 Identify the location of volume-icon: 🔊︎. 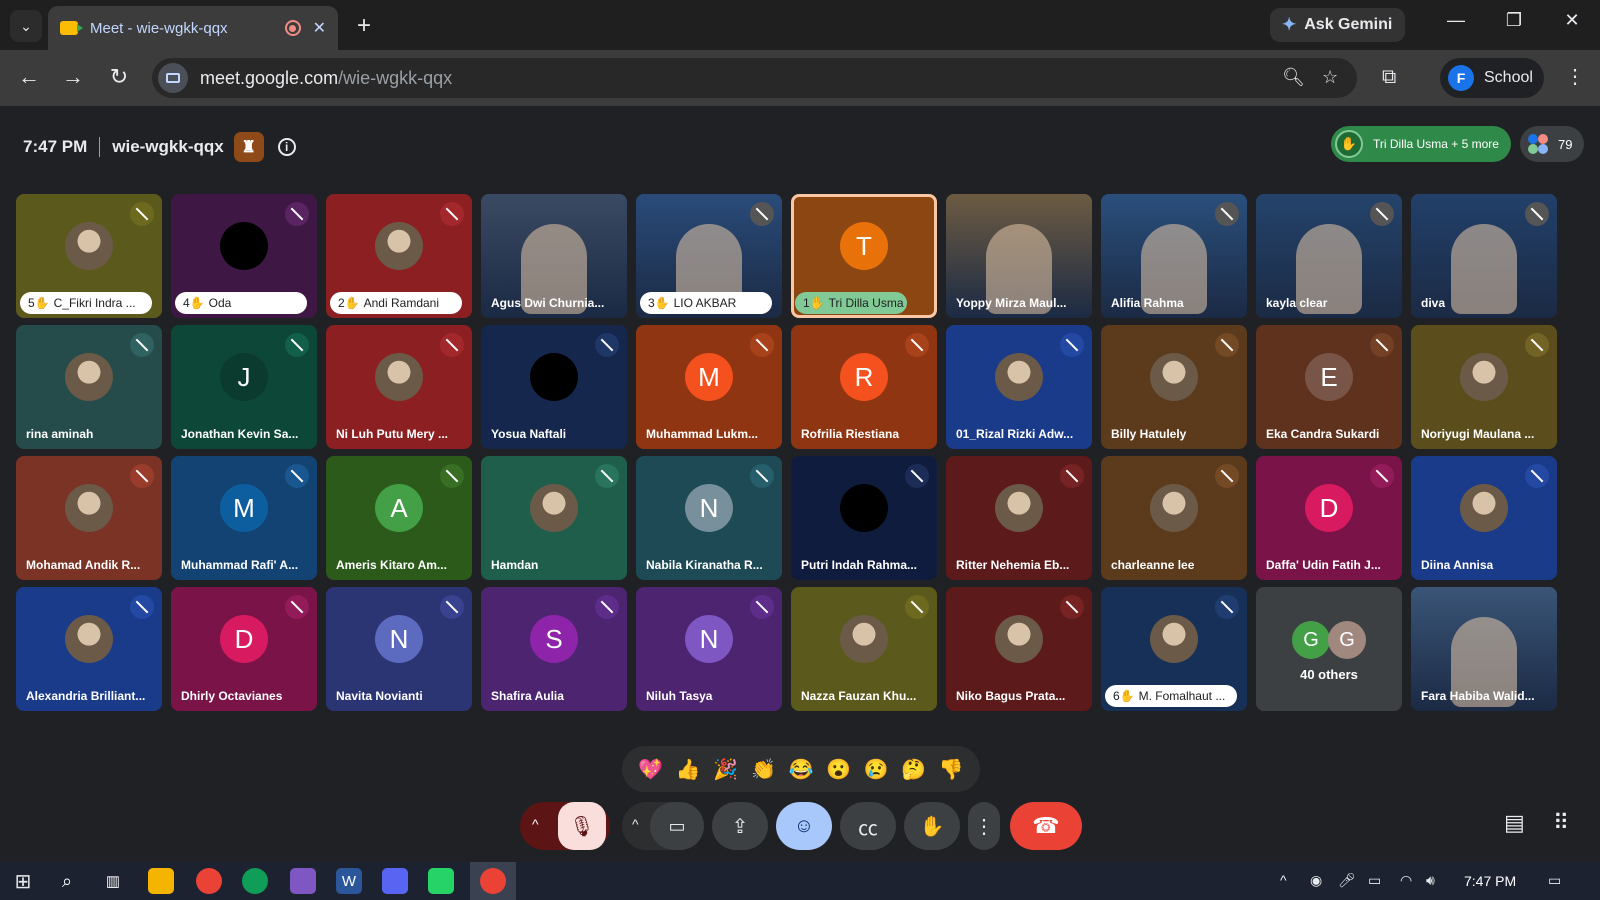
(1430, 880).